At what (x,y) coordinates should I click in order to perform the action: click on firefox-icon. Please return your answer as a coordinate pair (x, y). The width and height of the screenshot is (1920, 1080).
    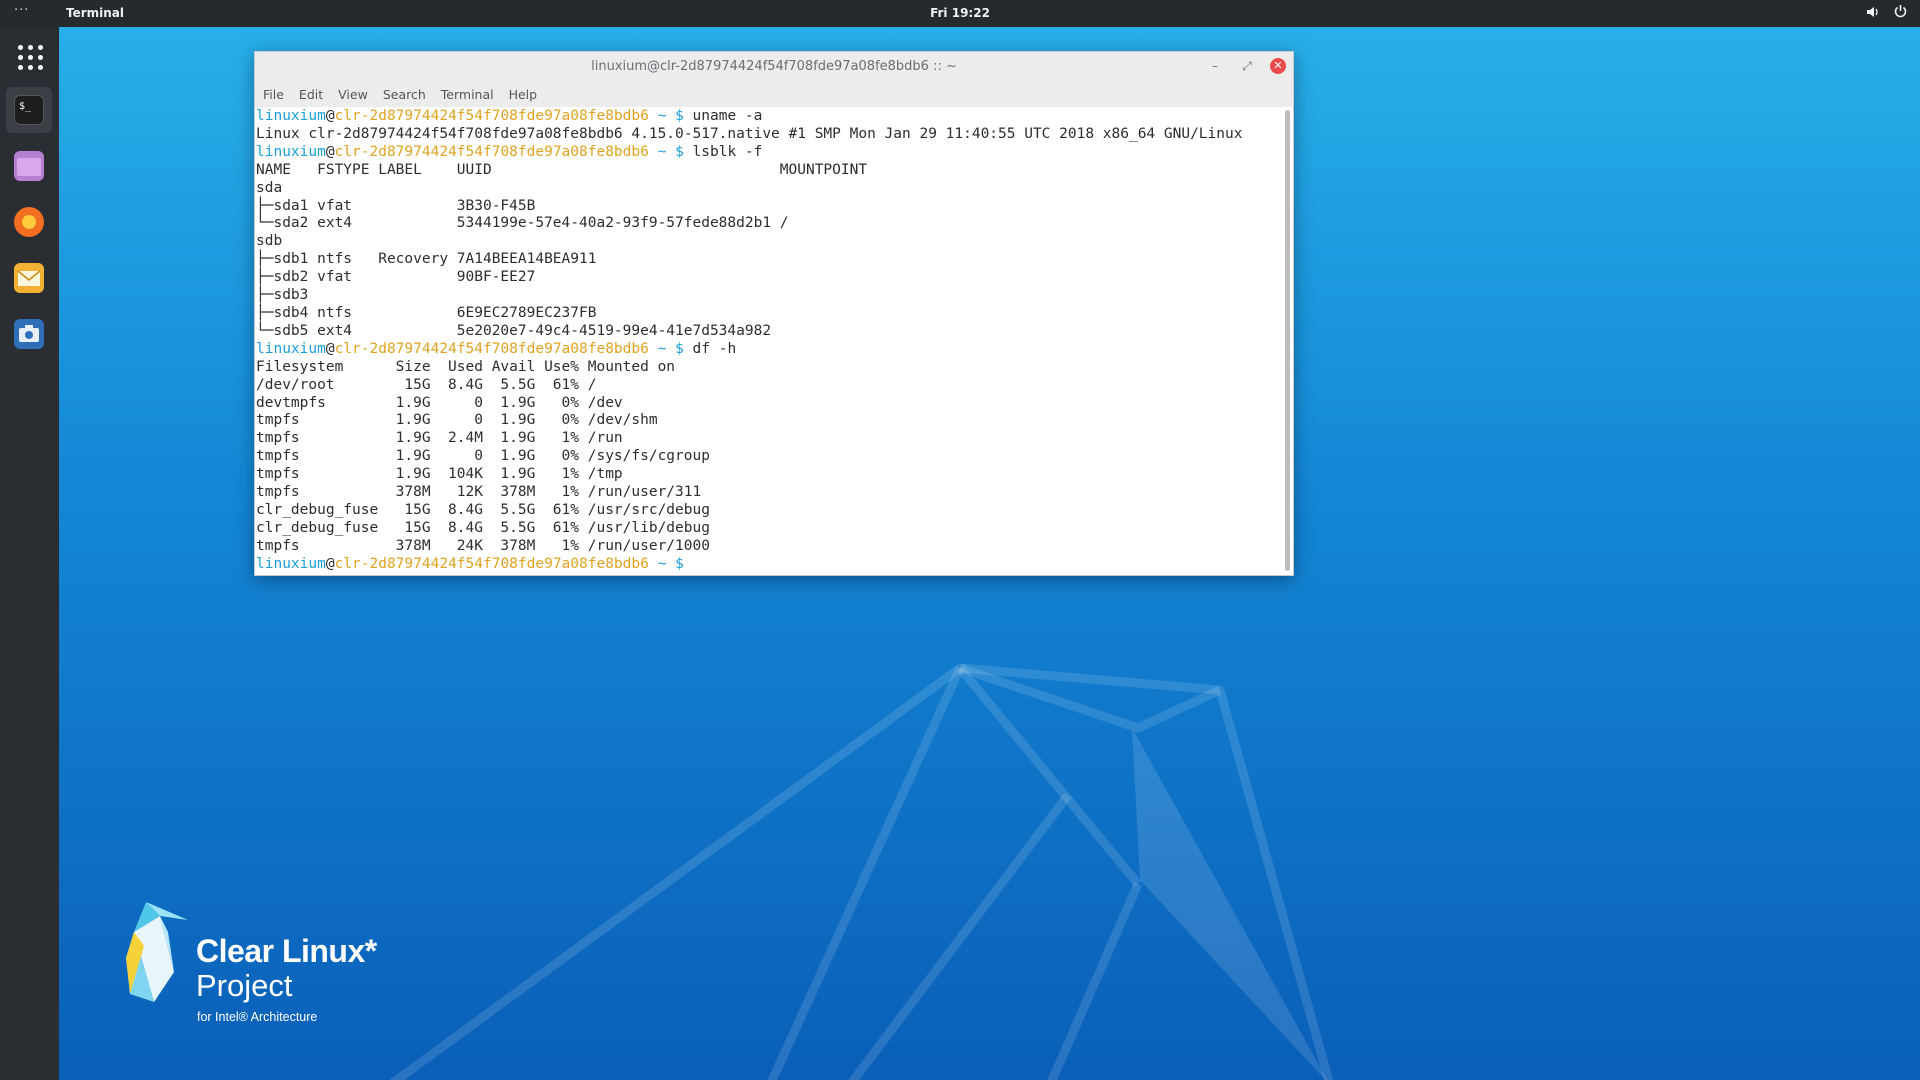
    Looking at the image, I should click on (29, 222).